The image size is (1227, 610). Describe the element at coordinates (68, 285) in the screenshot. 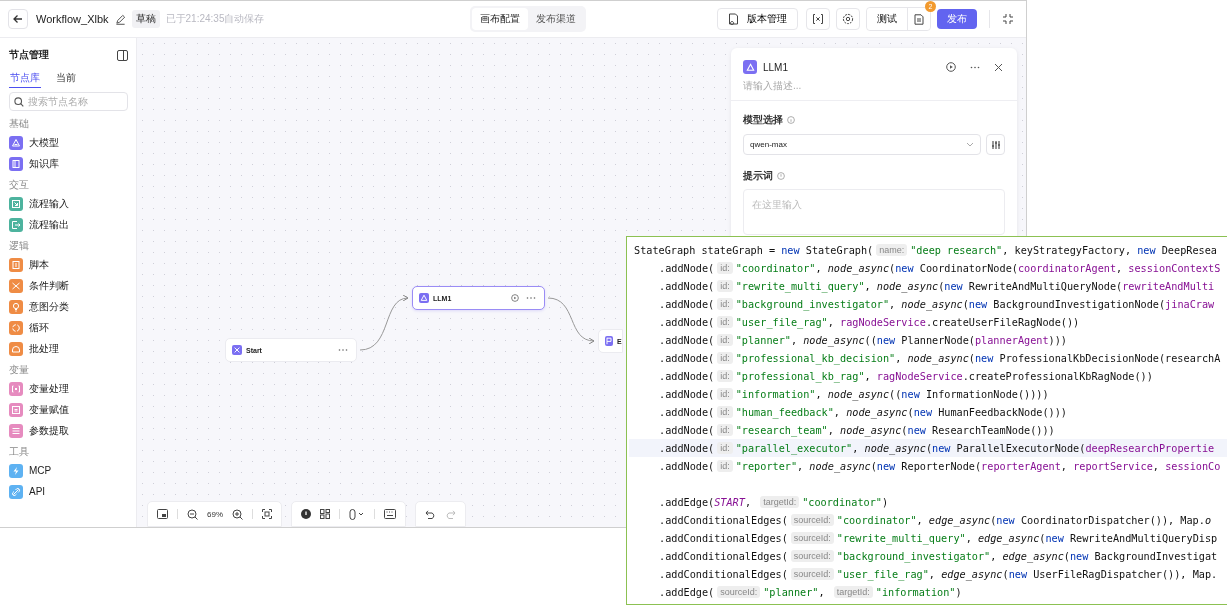

I see `node-library-item: 条件判断` at that location.